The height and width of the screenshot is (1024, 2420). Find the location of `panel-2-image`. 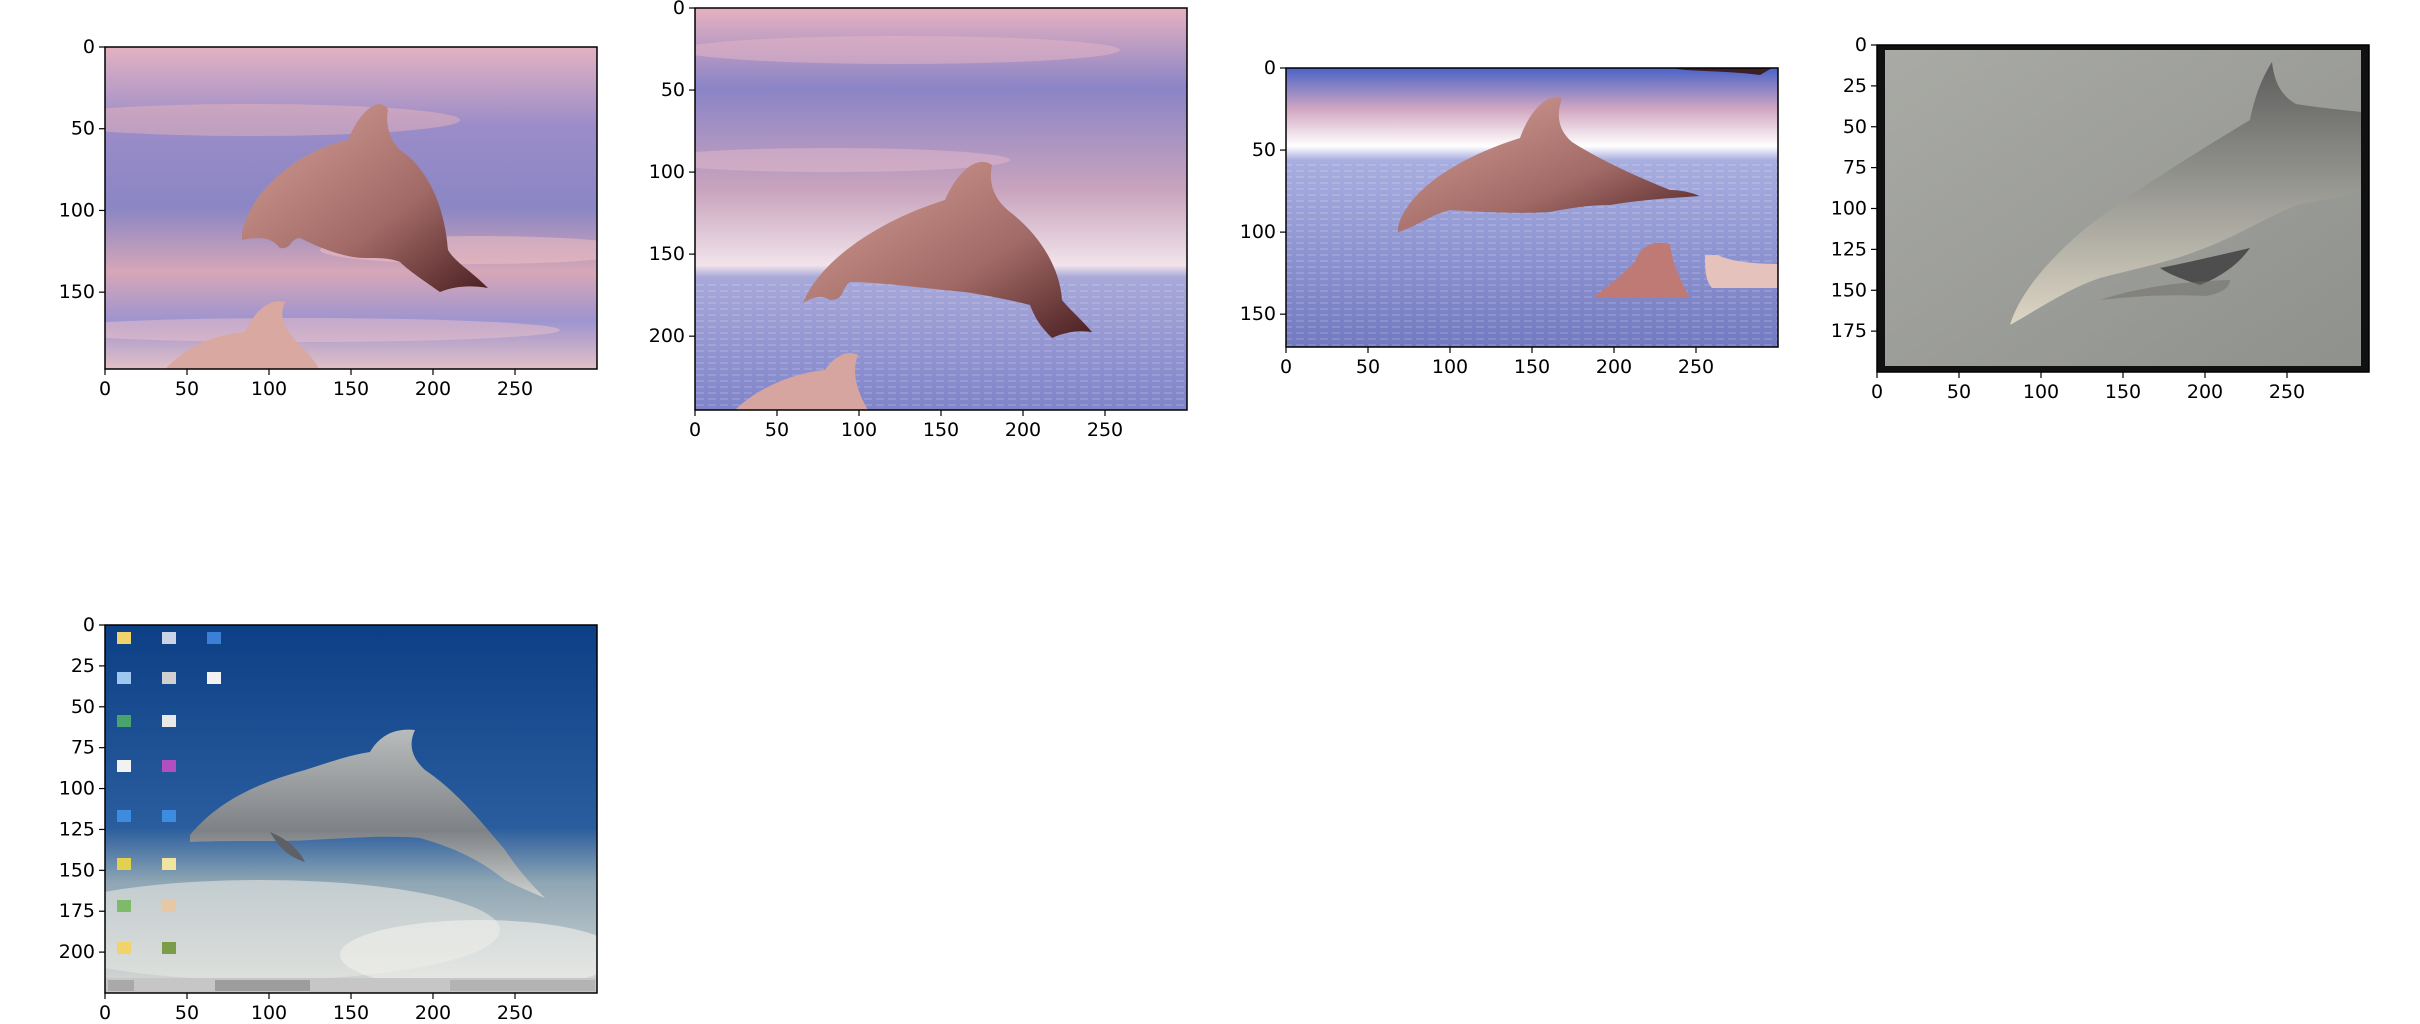

panel-2-image is located at coordinates (941, 209).